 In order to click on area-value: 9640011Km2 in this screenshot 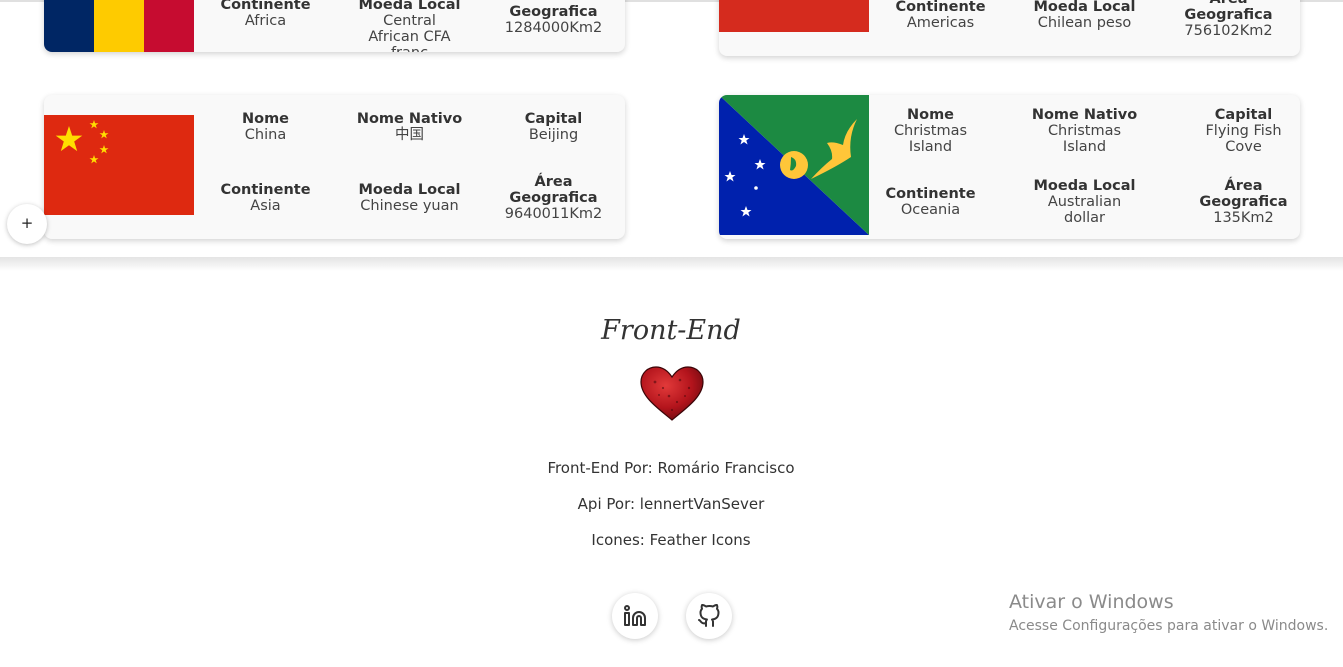, I will do `click(553, 214)`.